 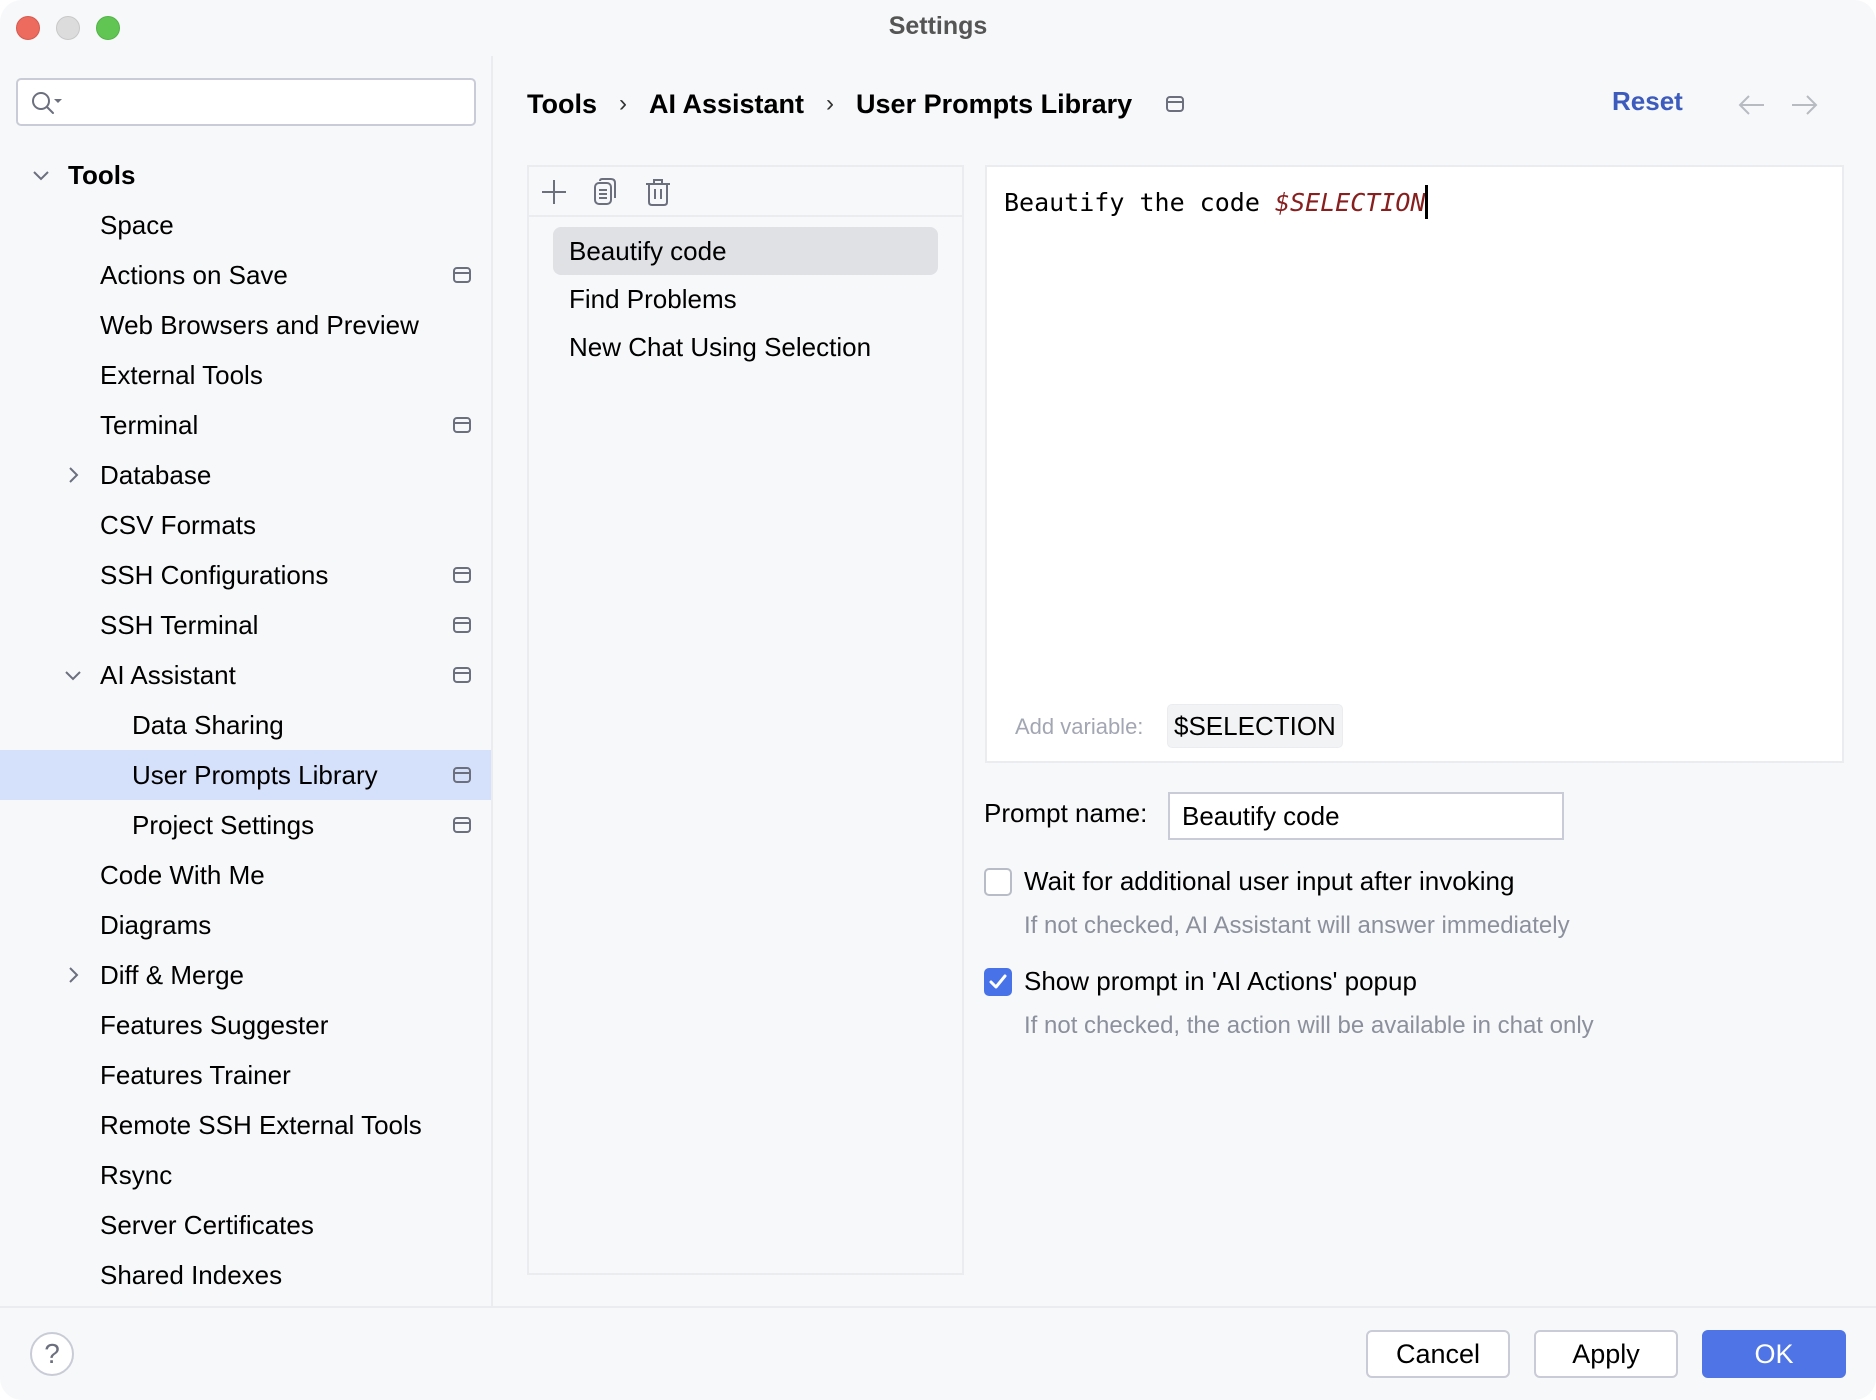 What do you see at coordinates (149, 425) in the screenshot?
I see `sidebar-item-label: Terminal` at bounding box center [149, 425].